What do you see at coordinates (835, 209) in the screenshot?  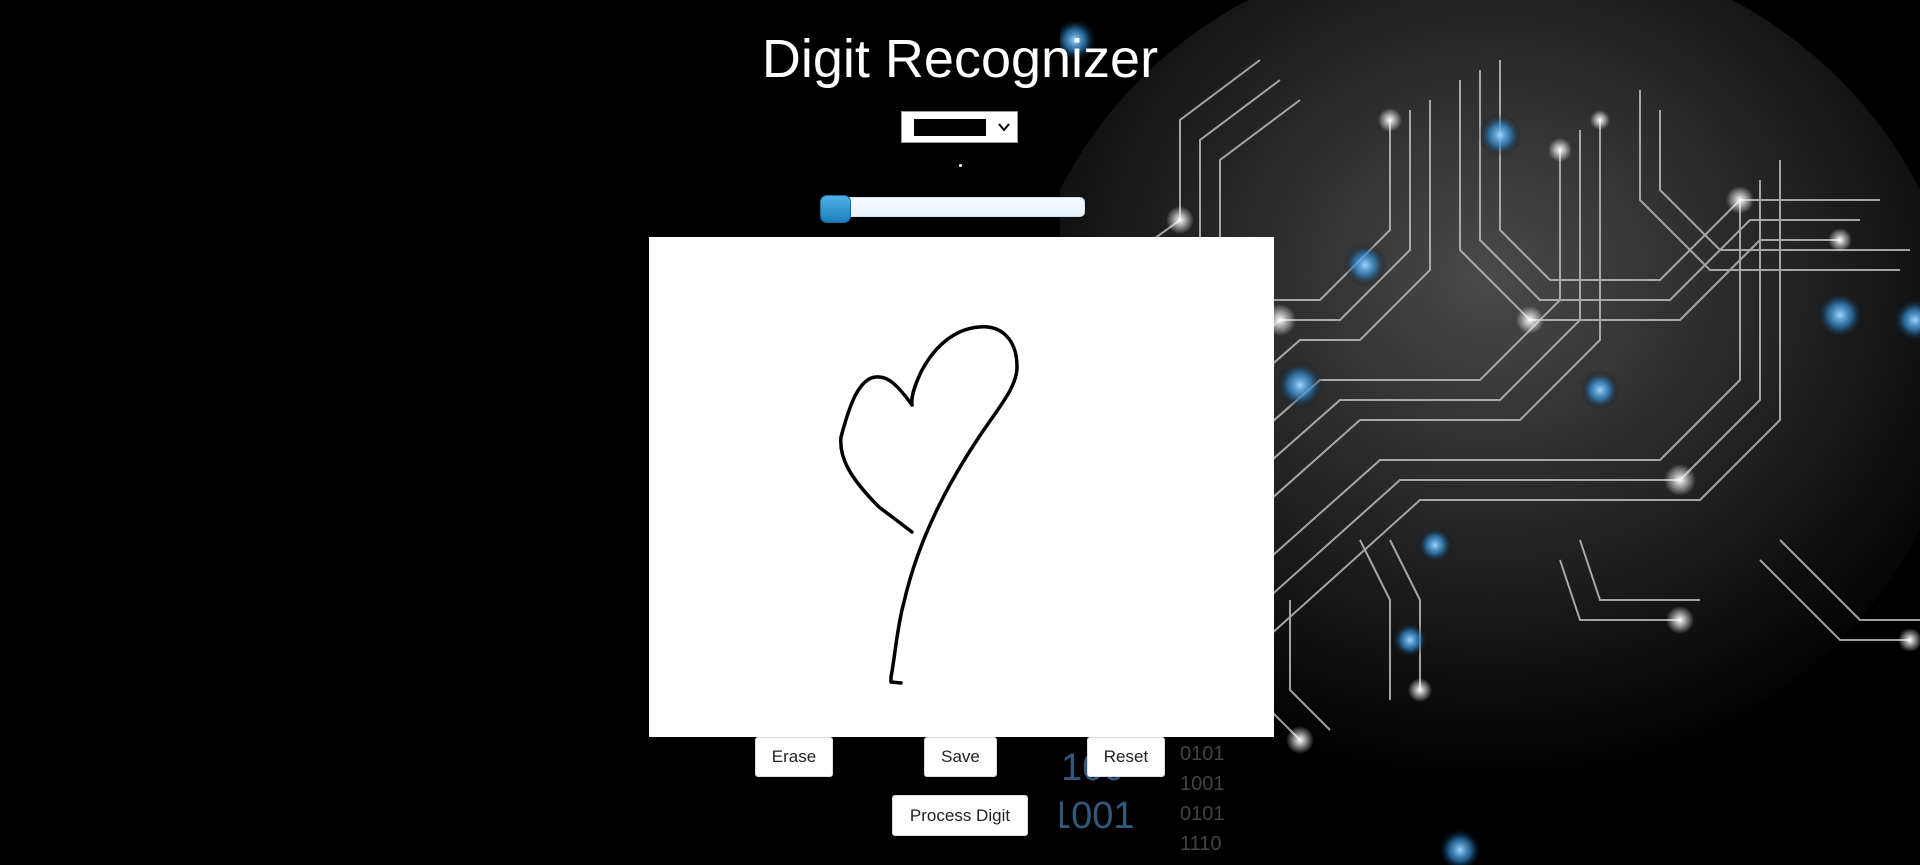 I see `slider-thumb` at bounding box center [835, 209].